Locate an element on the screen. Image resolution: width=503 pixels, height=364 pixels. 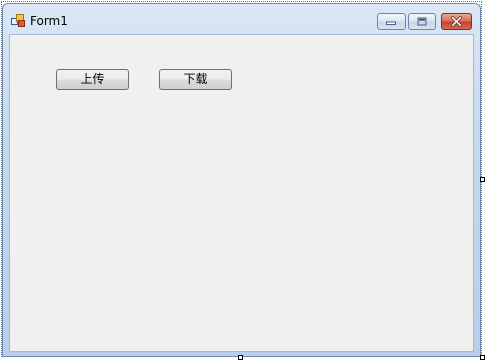
minimize-button is located at coordinates (391, 21).